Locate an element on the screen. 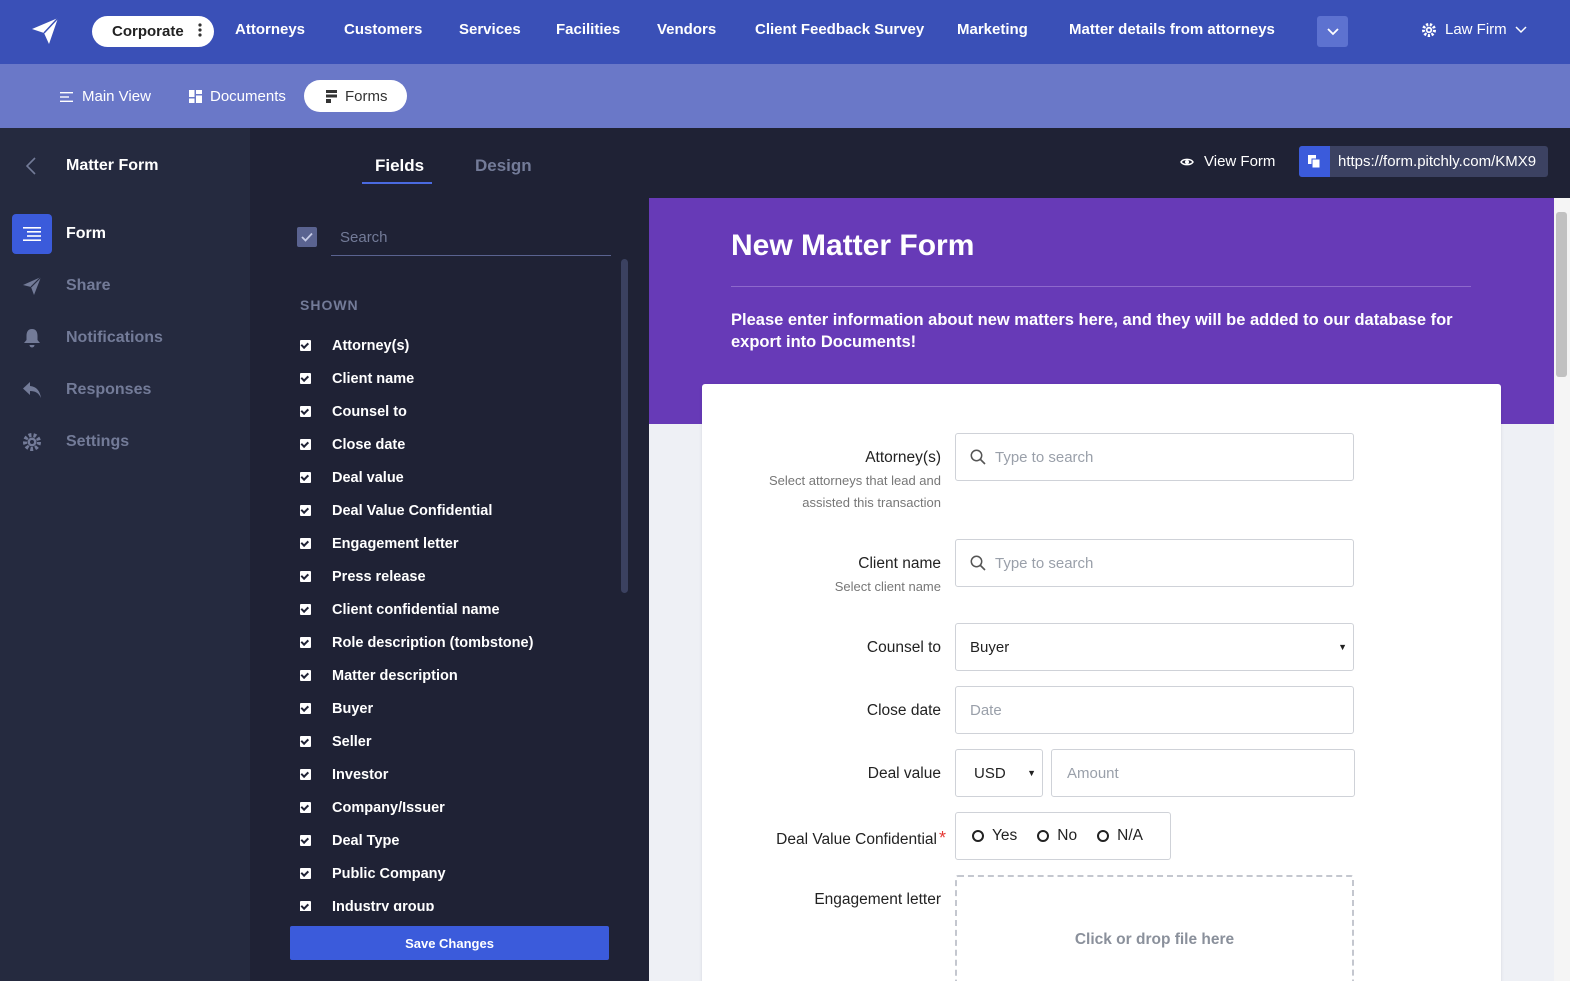  nav-matter-details: Matter details from attorneys is located at coordinates (1172, 29).